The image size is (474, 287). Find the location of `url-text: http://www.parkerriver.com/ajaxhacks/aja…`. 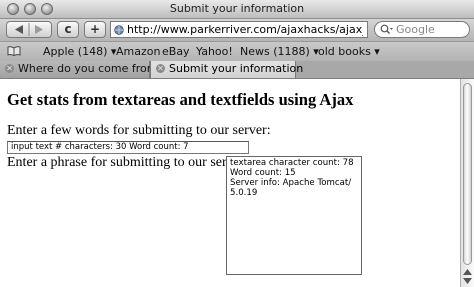

url-text: http://www.parkerriver.com/ajaxhacks/aja… is located at coordinates (245, 29).